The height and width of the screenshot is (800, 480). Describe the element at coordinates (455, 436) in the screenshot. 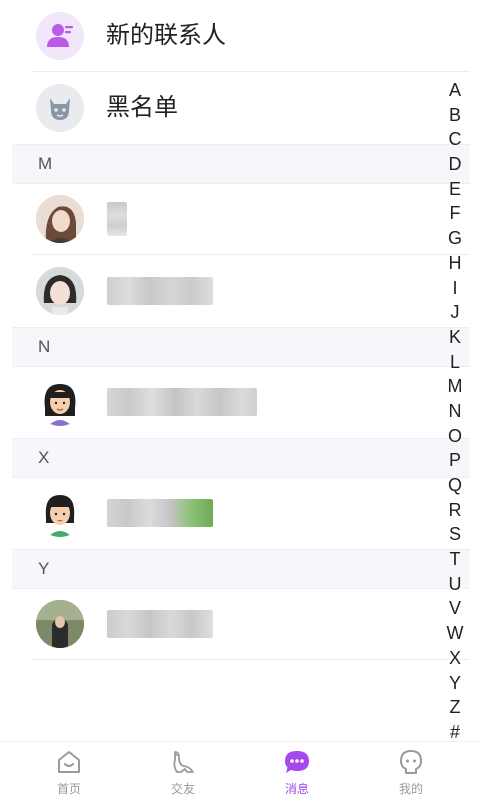

I see `index-letter-o: O` at that location.